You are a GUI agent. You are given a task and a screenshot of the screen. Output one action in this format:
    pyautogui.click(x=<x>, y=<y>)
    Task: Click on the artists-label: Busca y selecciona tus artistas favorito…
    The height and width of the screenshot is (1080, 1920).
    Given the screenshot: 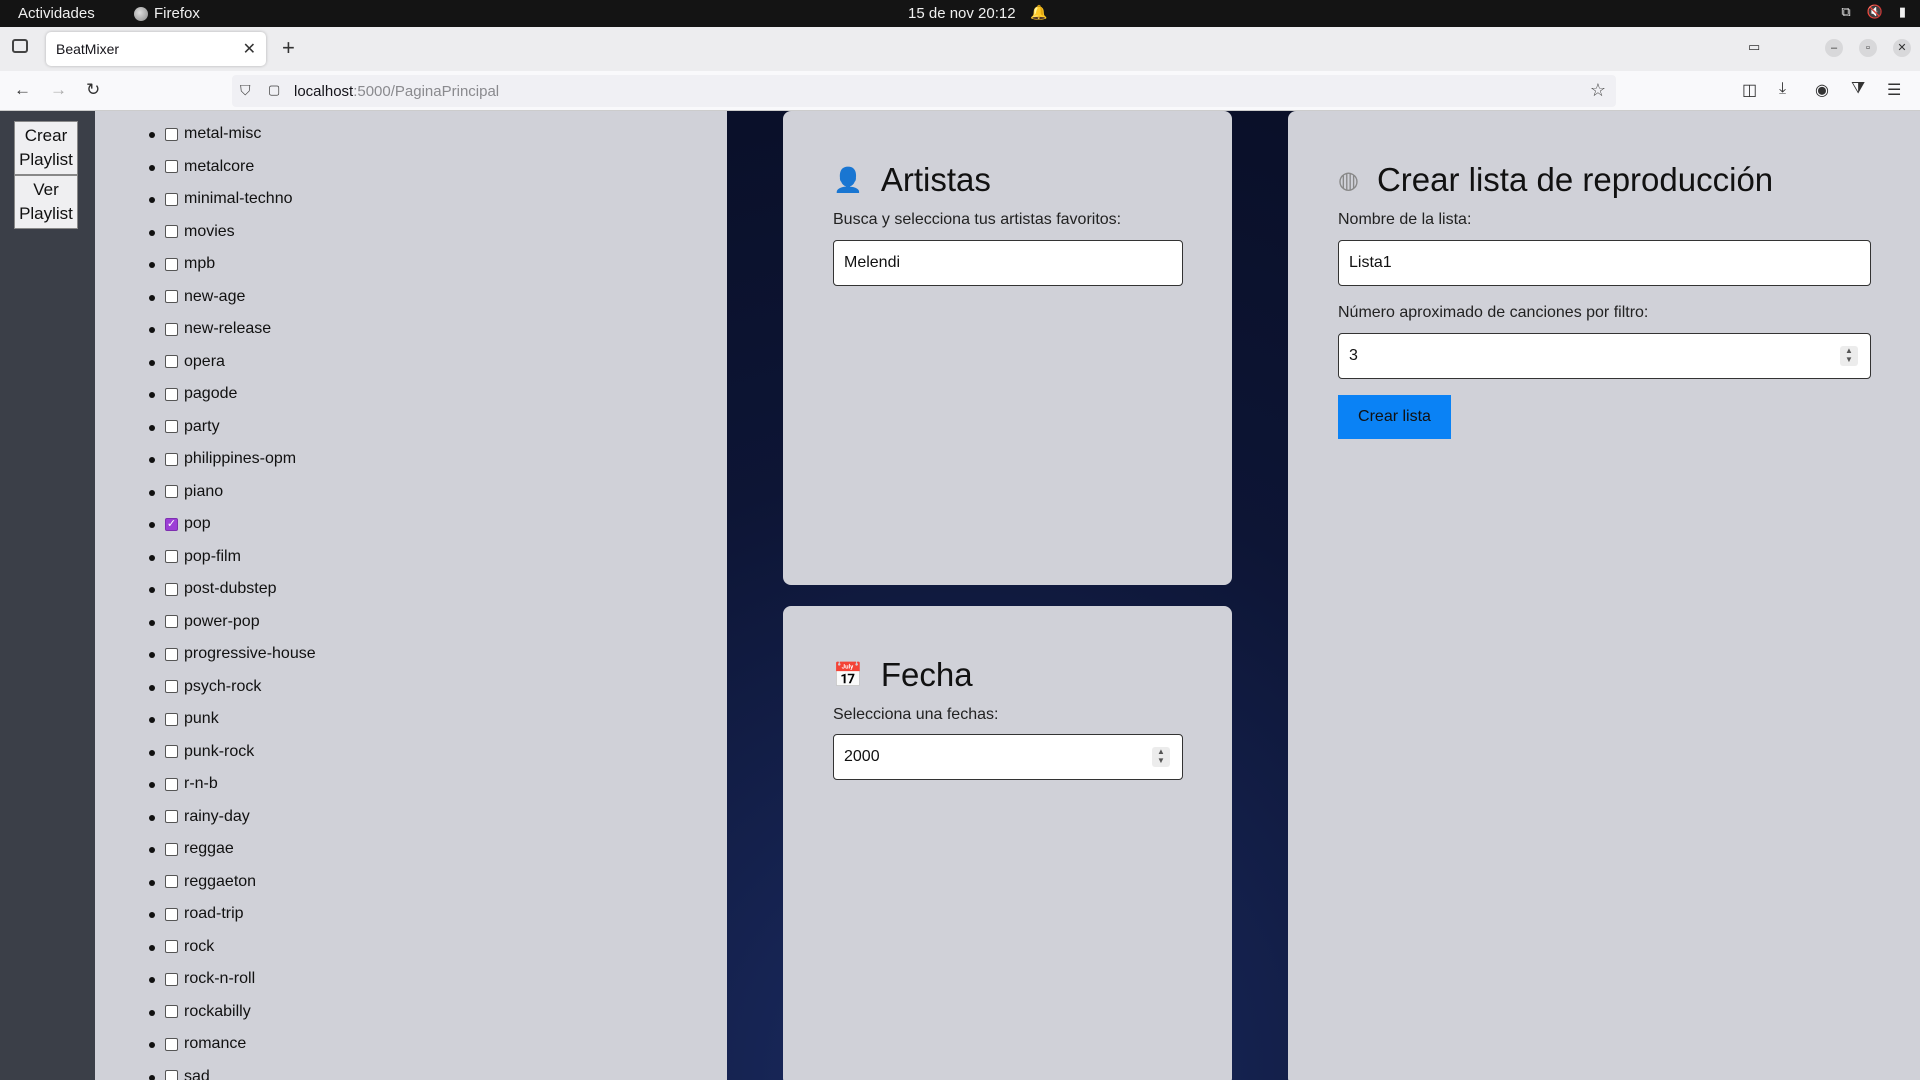 What is the action you would take?
    pyautogui.click(x=977, y=219)
    